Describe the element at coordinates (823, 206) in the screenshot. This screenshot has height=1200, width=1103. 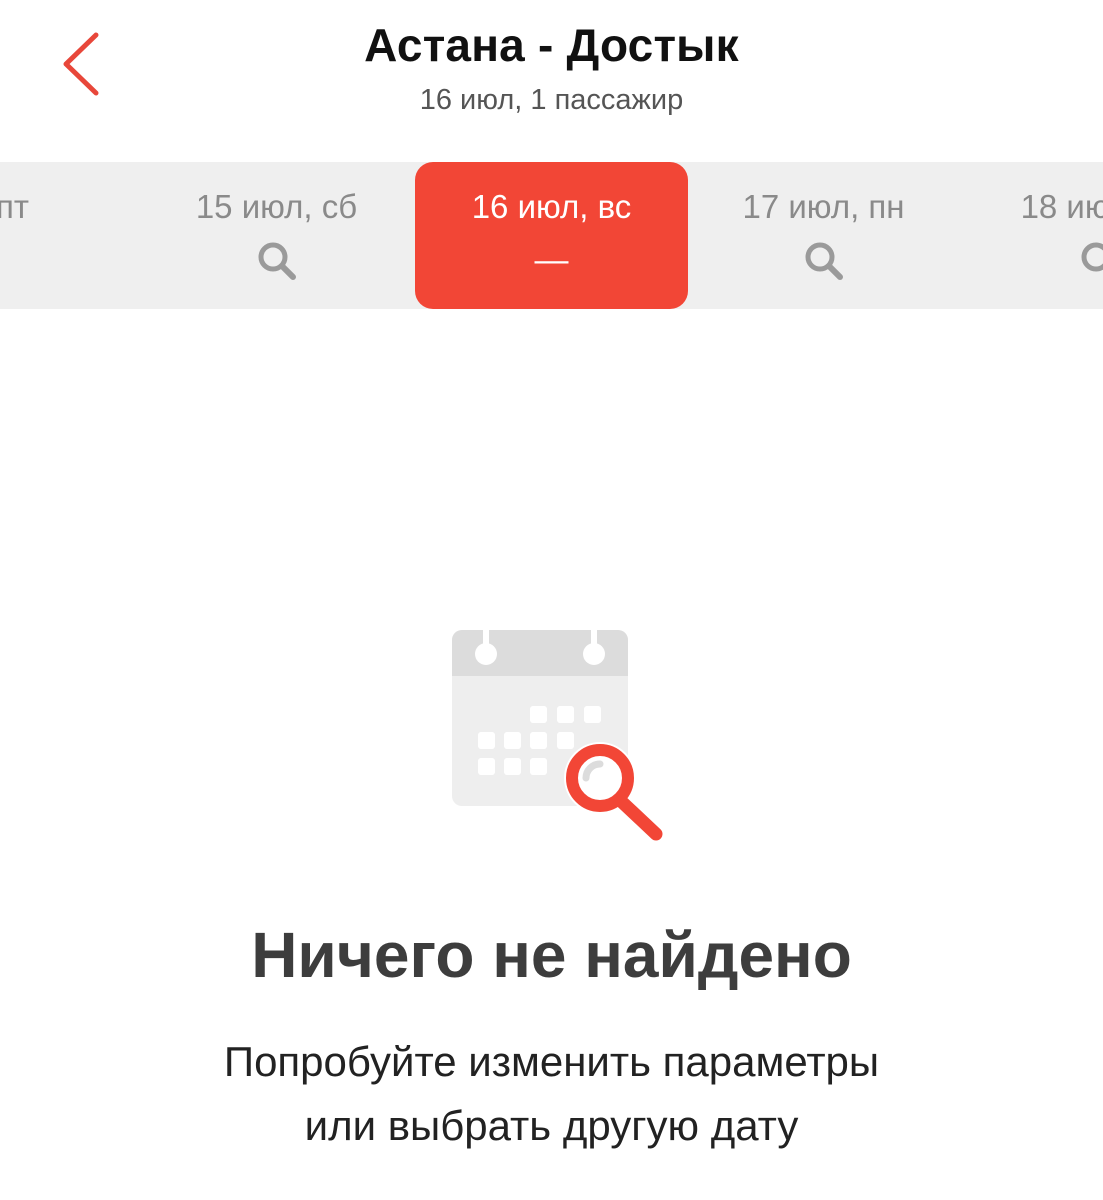
I see `date-label: 17 июл, пн` at that location.